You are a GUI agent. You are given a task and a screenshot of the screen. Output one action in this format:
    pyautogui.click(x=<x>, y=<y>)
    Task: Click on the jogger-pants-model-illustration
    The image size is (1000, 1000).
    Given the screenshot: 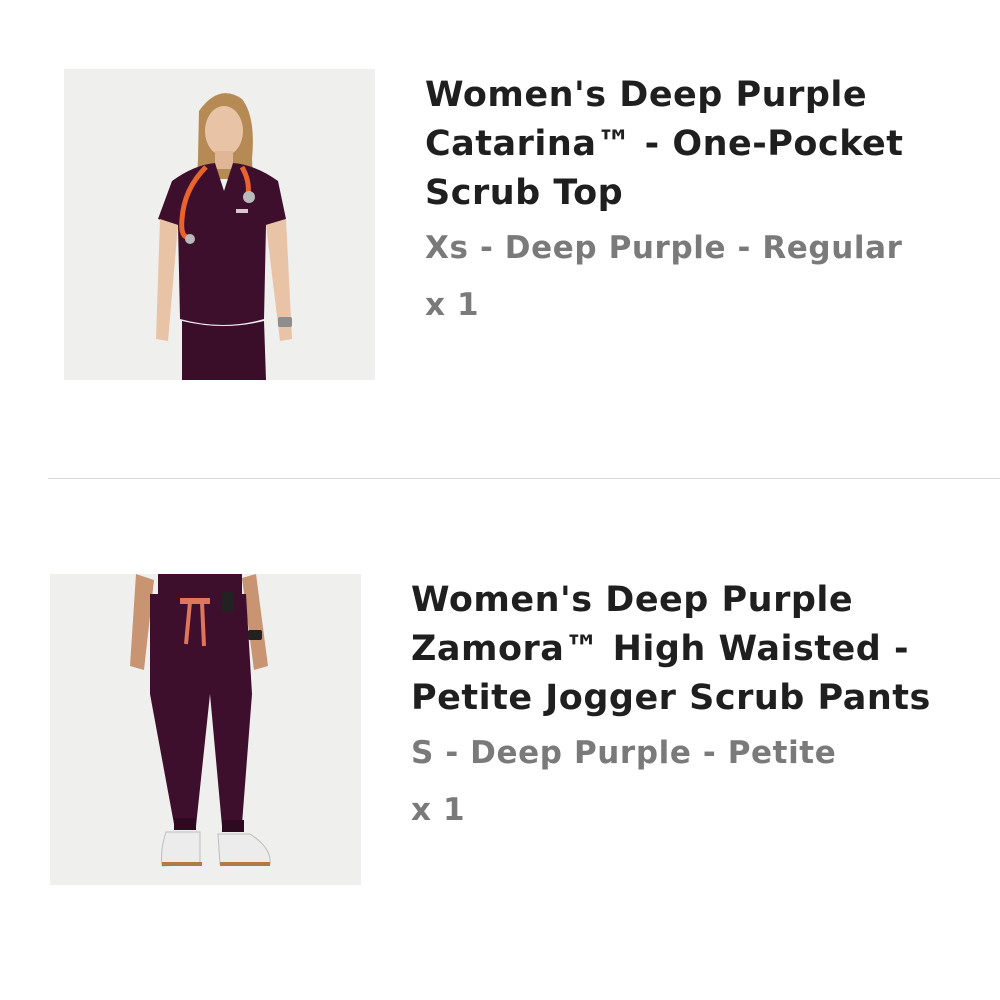 What is the action you would take?
    pyautogui.click(x=205, y=729)
    